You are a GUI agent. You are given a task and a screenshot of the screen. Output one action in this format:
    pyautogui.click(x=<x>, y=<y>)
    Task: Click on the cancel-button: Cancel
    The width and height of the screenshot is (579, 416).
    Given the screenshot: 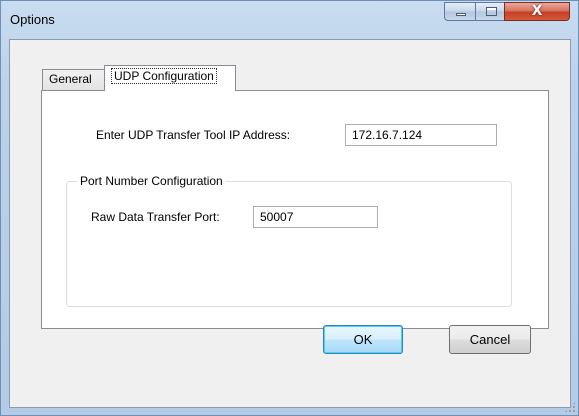 What is the action you would take?
    pyautogui.click(x=490, y=339)
    